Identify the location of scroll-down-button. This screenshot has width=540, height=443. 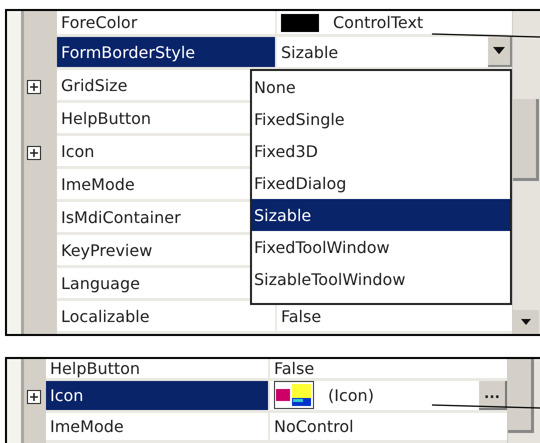
(526, 322).